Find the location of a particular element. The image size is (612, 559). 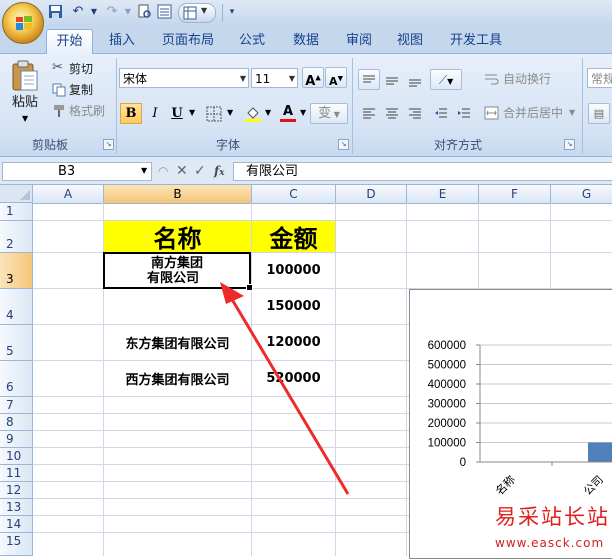

column-header-f: F is located at coordinates (515, 194).